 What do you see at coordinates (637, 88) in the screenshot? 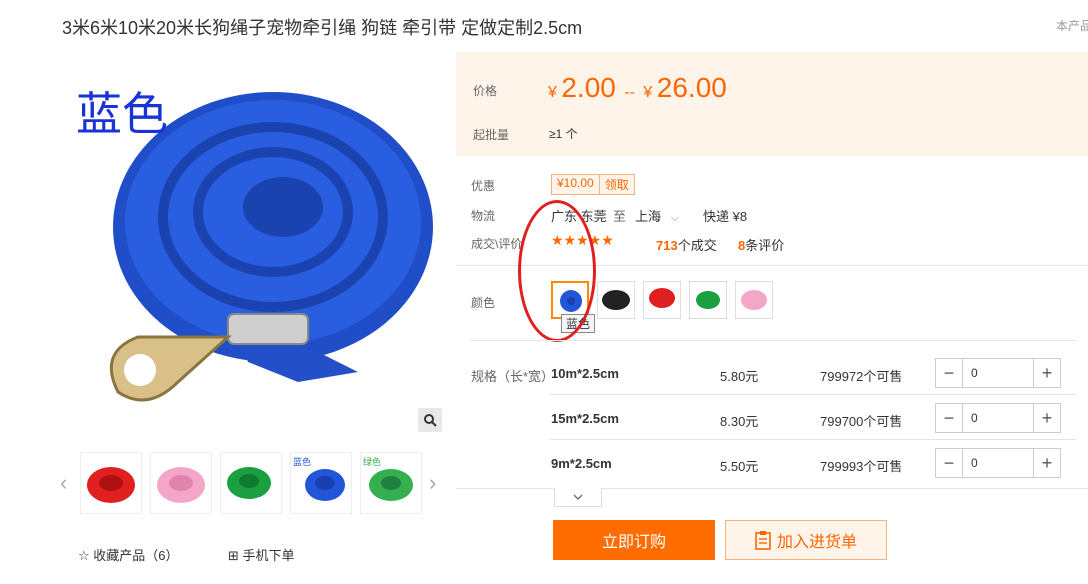
I see `price-range: ¥ 2.00 -- ¥ 26.00` at bounding box center [637, 88].